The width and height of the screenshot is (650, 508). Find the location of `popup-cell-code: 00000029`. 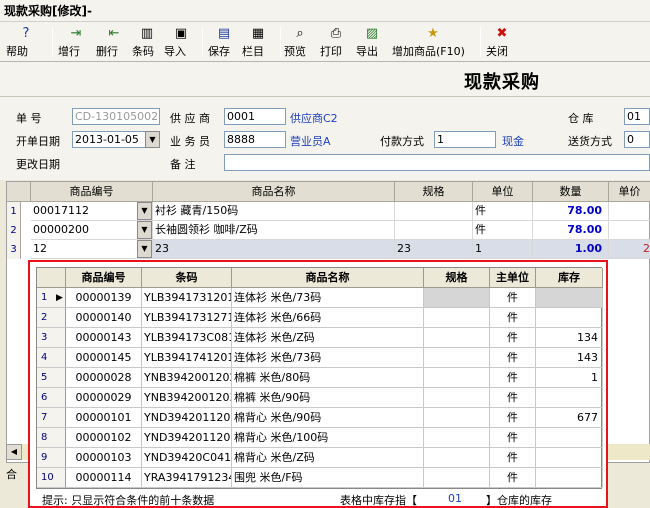

popup-cell-code: 00000029 is located at coordinates (104, 398).